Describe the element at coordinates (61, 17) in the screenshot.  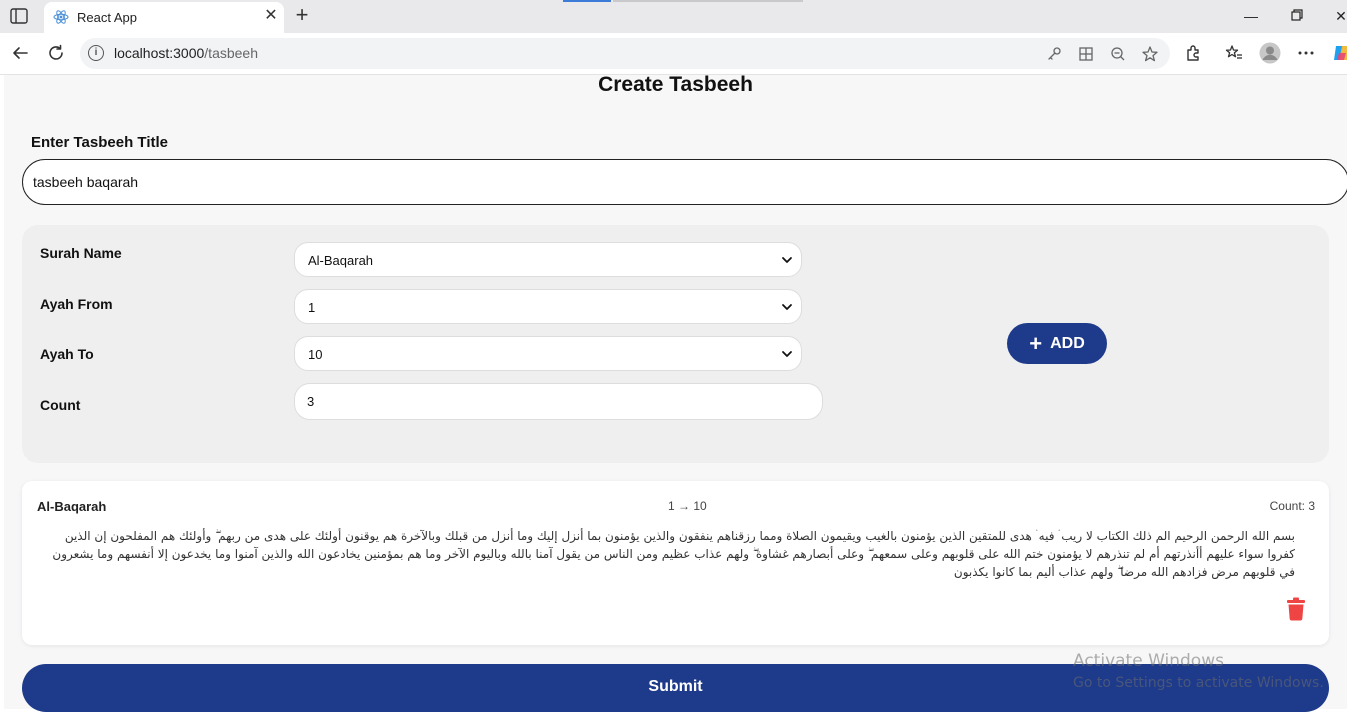
I see `react-logo-icon` at that location.